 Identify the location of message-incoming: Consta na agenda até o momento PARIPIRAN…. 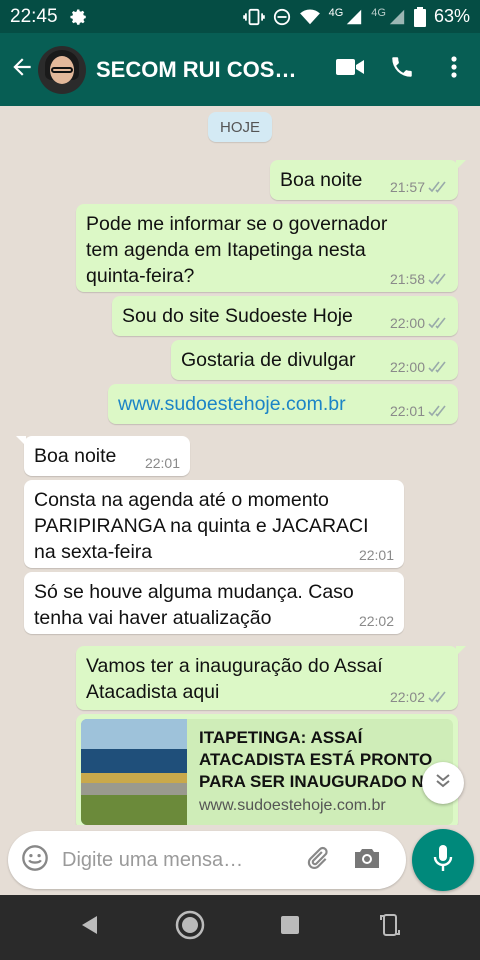
(214, 524).